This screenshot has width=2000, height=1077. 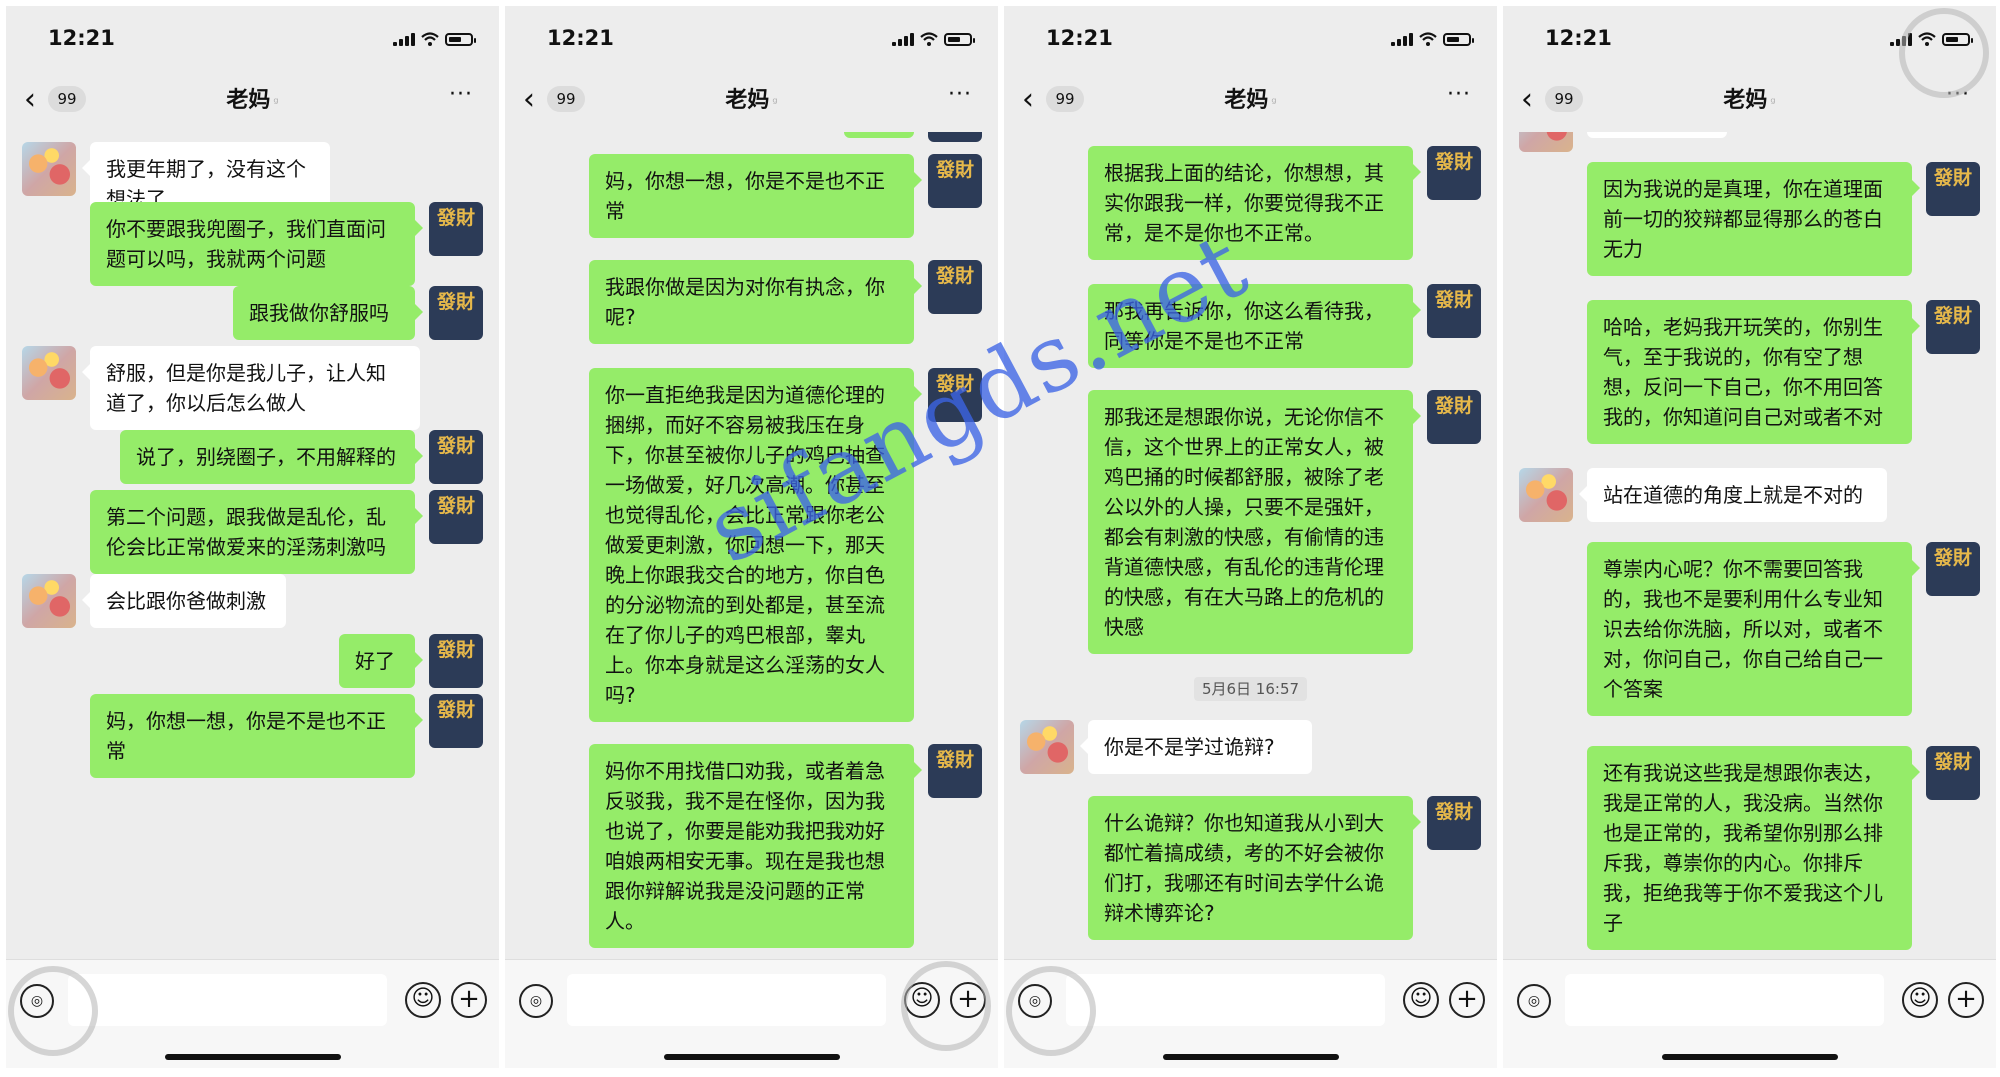 What do you see at coordinates (184, 601) in the screenshot?
I see `message-bubble-incoming: 会比跟你爸做刺激` at bounding box center [184, 601].